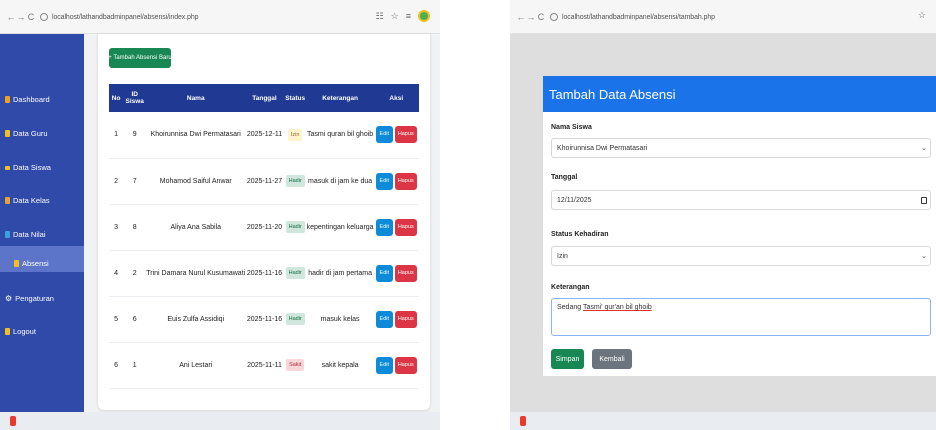 Image resolution: width=936 pixels, height=430 pixels. Describe the element at coordinates (567, 359) in the screenshot. I see `simpan-button: Simpan` at that location.